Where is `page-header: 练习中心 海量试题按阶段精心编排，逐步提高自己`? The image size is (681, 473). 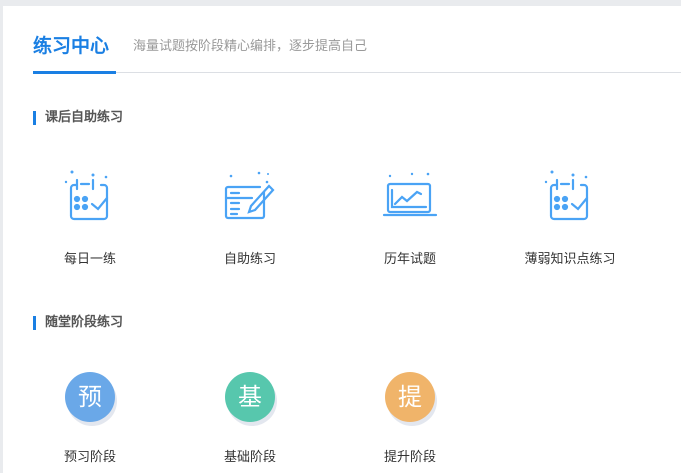
page-header: 练习中心 海量试题按阶段精心编排，逐步提高自己 is located at coordinates (357, 40).